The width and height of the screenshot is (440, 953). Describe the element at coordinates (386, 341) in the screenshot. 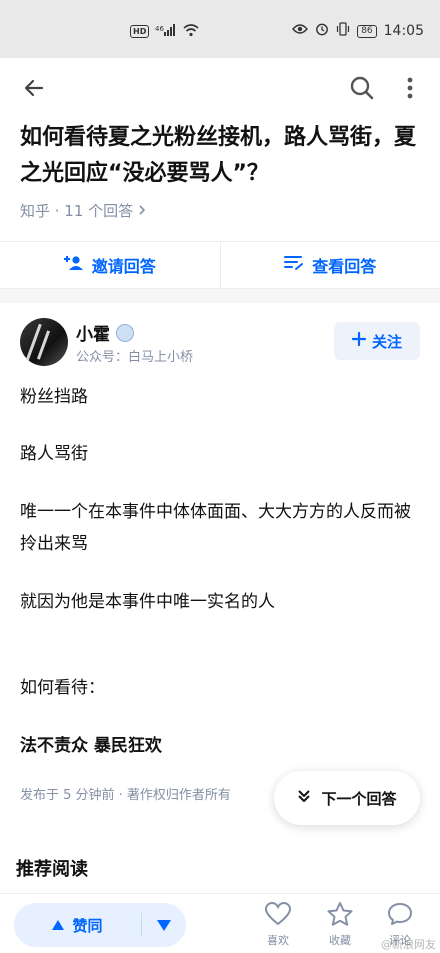

I see `follow-label: 关注` at that location.